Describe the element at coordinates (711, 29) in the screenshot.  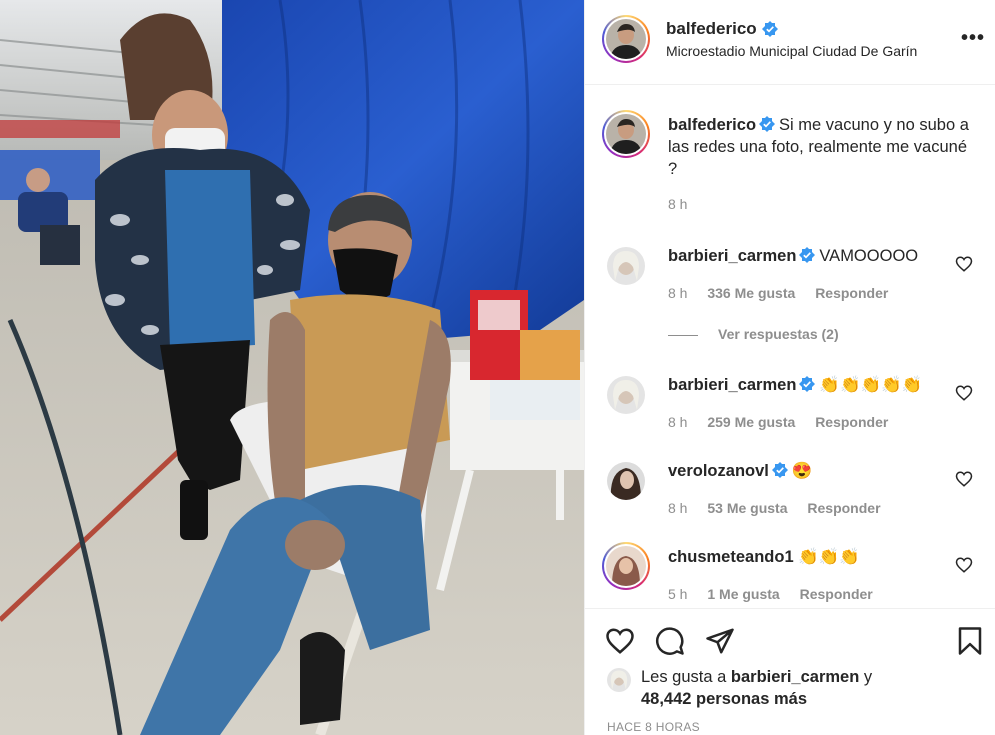
I see `author-username: balfederico` at that location.